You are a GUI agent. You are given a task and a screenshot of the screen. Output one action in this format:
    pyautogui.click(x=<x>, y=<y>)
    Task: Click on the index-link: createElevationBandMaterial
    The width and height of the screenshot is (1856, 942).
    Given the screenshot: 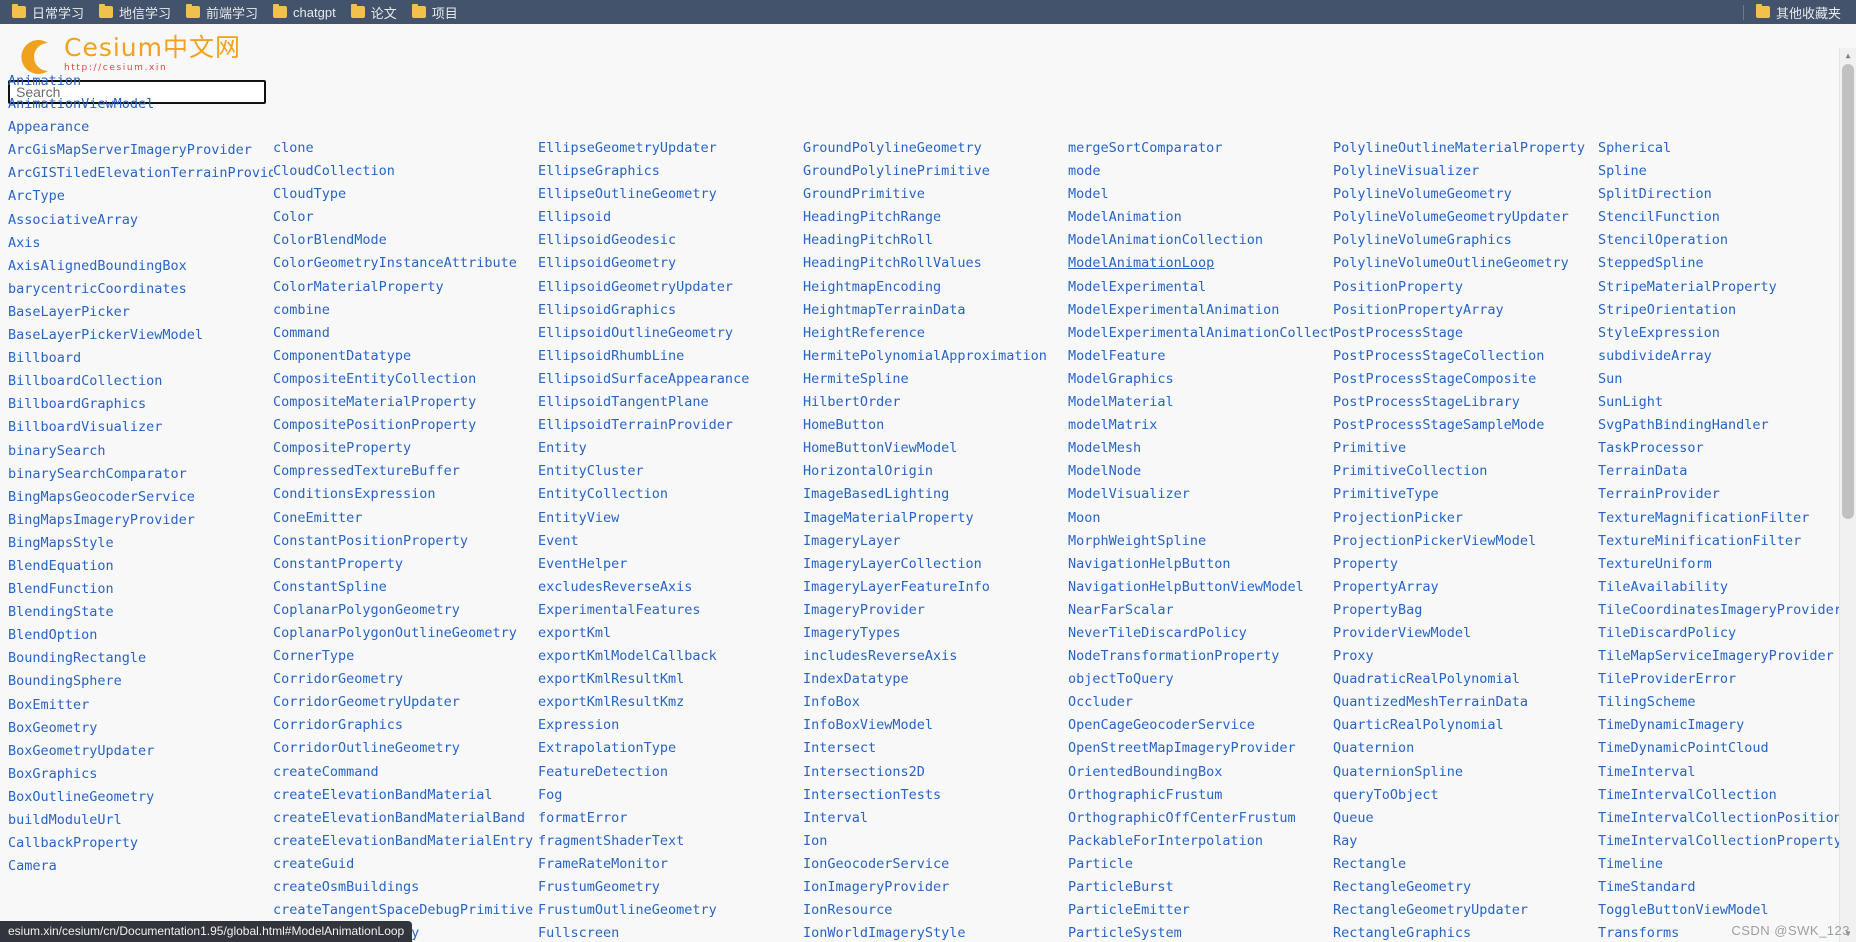 What is the action you would take?
    pyautogui.click(x=405, y=795)
    